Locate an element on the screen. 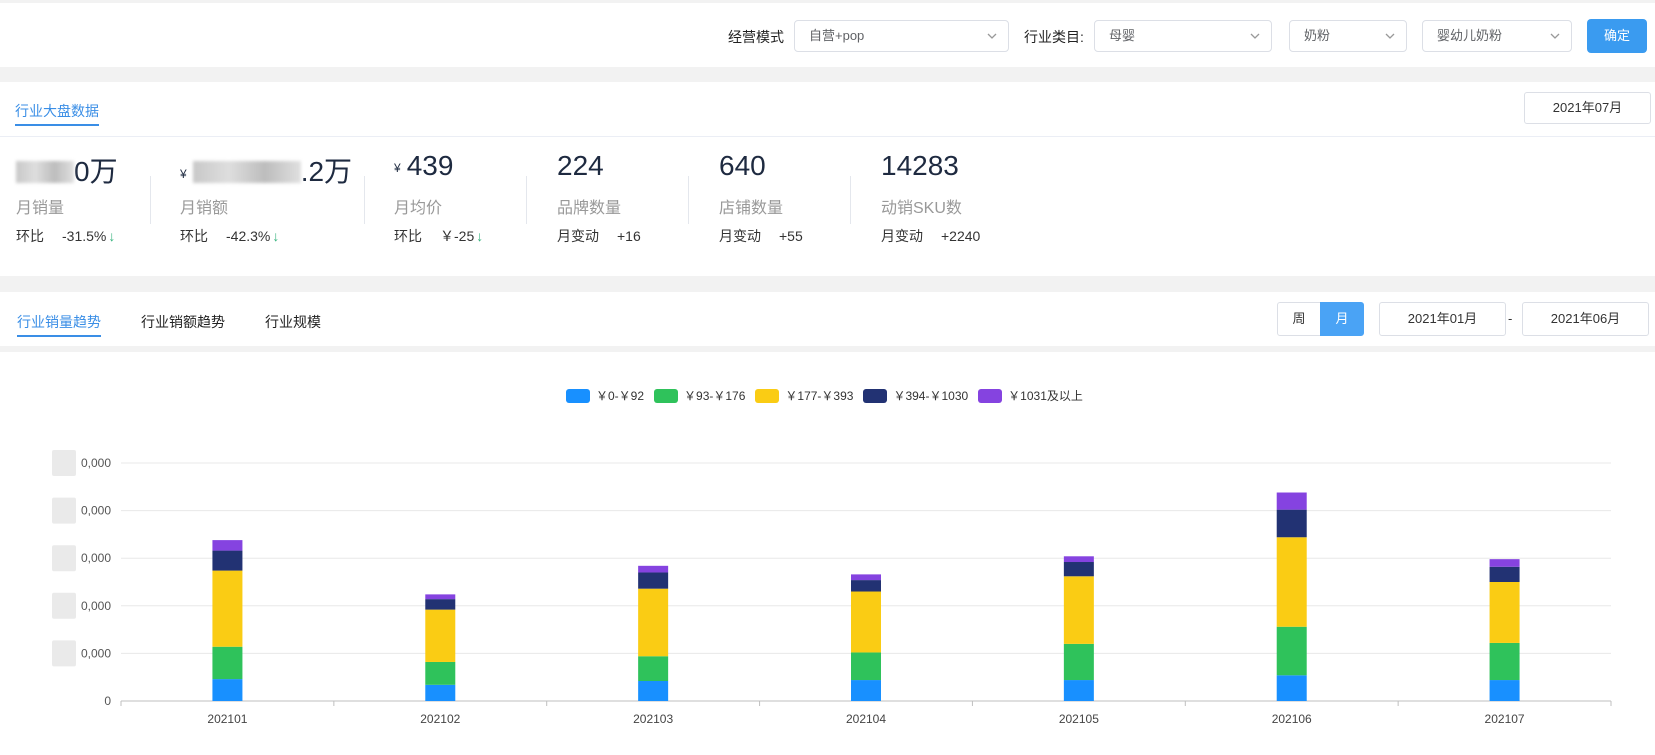 This screenshot has height=755, width=1655. start-date-picker: 2021年01月 is located at coordinates (1442, 319).